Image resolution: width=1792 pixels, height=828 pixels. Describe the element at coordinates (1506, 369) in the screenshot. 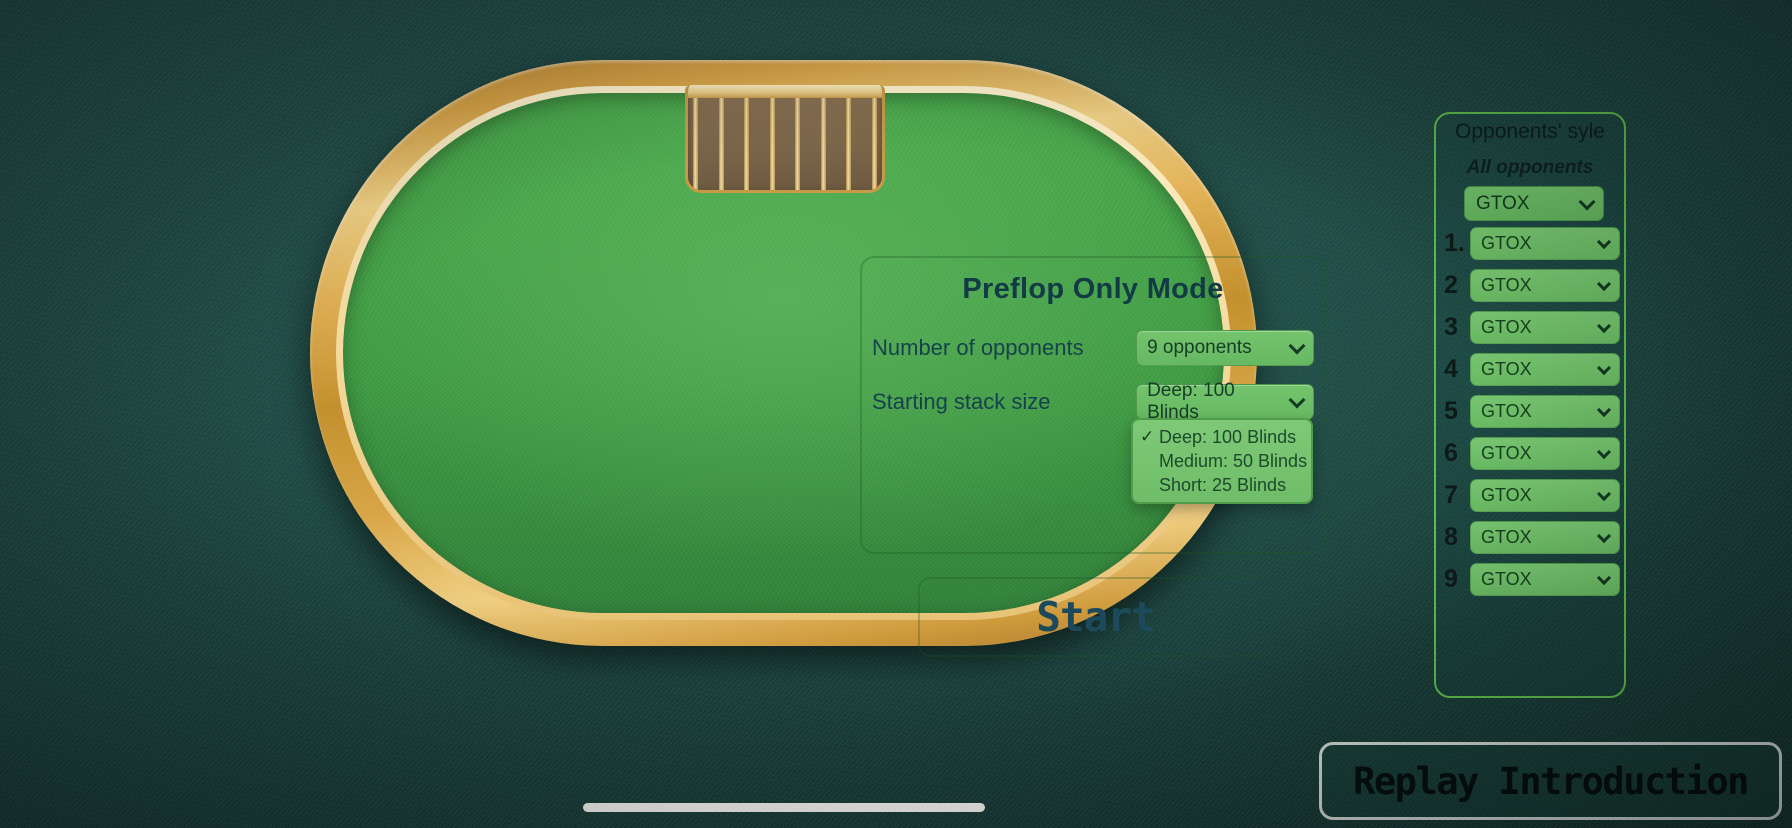

I see `opponent-style-value-4: GTOX` at that location.